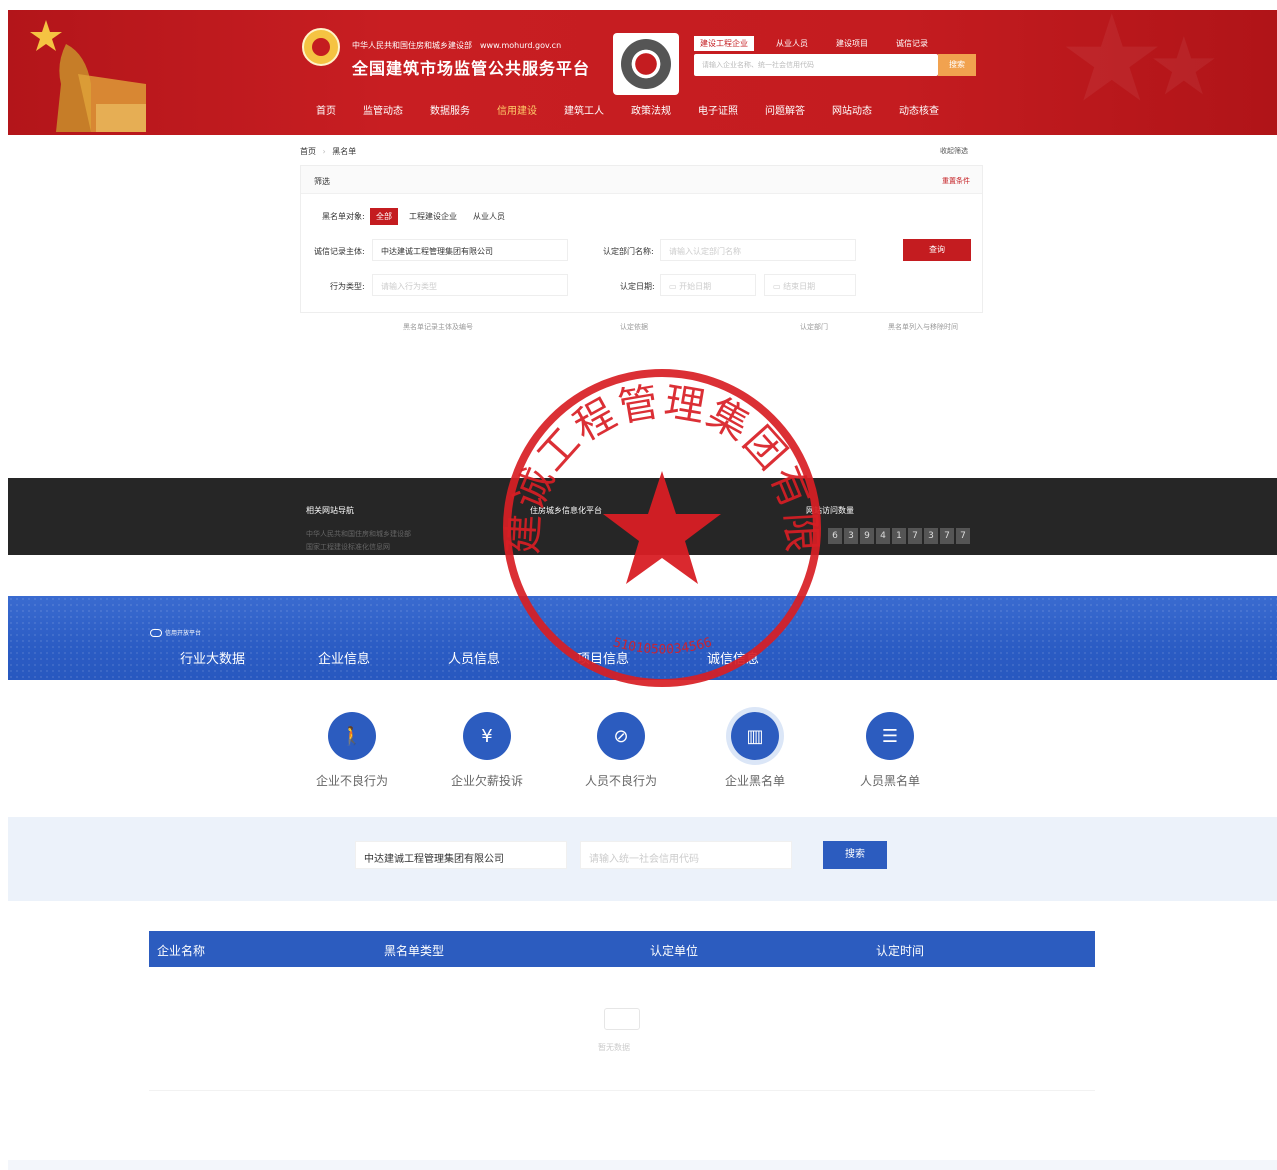 The height and width of the screenshot is (1170, 1277). What do you see at coordinates (622, 949) in the screenshot?
I see `results-table-header` at bounding box center [622, 949].